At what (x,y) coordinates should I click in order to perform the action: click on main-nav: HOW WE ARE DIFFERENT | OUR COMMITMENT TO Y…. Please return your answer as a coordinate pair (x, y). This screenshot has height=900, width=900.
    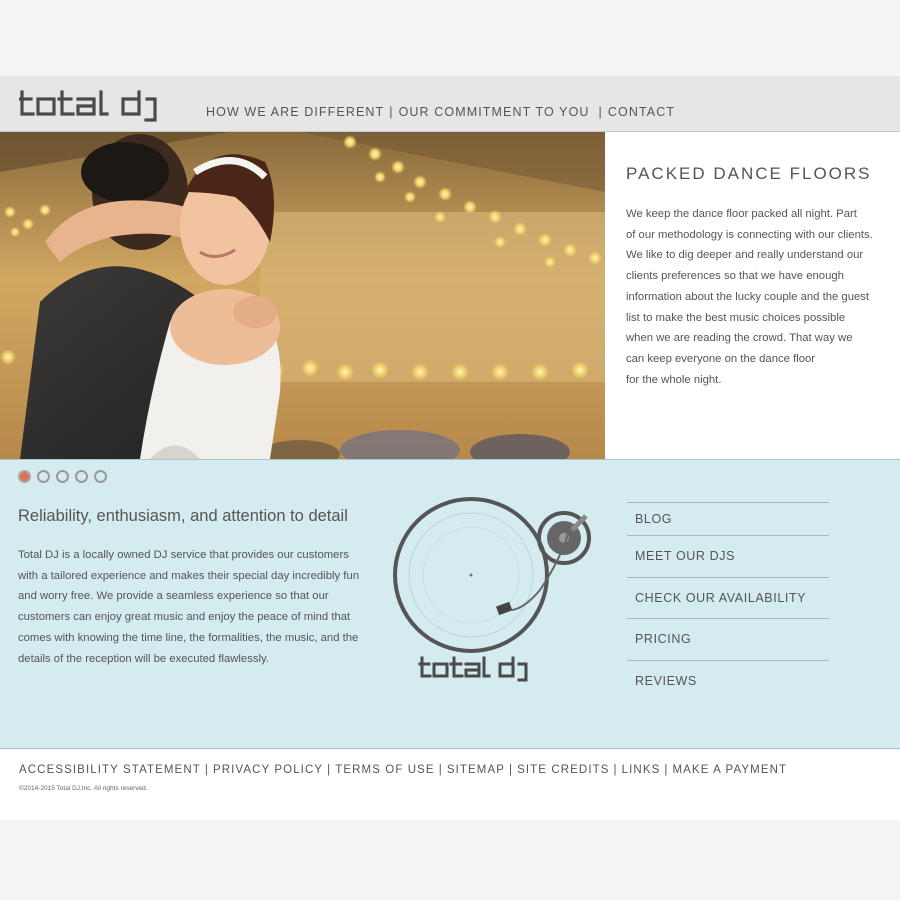
    Looking at the image, I should click on (440, 112).